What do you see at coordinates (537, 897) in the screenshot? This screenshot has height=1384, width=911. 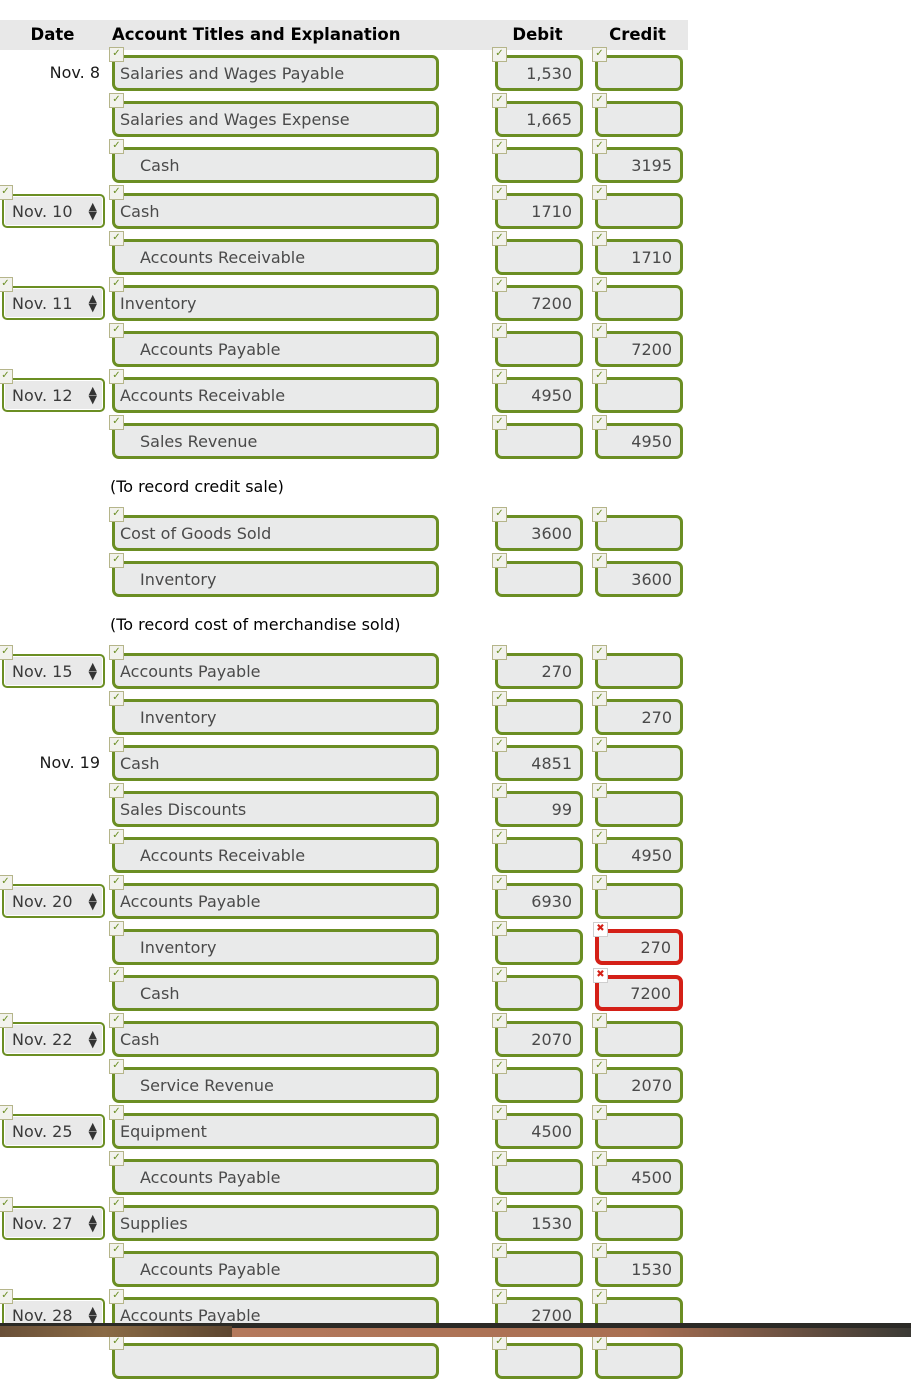 I see `debit-amount-input: ✓ 6930` at bounding box center [537, 897].